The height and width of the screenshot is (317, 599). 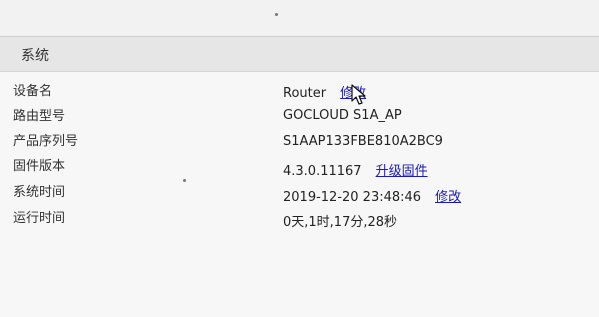 I want to click on uptime-label: 运行时间, so click(x=39, y=218).